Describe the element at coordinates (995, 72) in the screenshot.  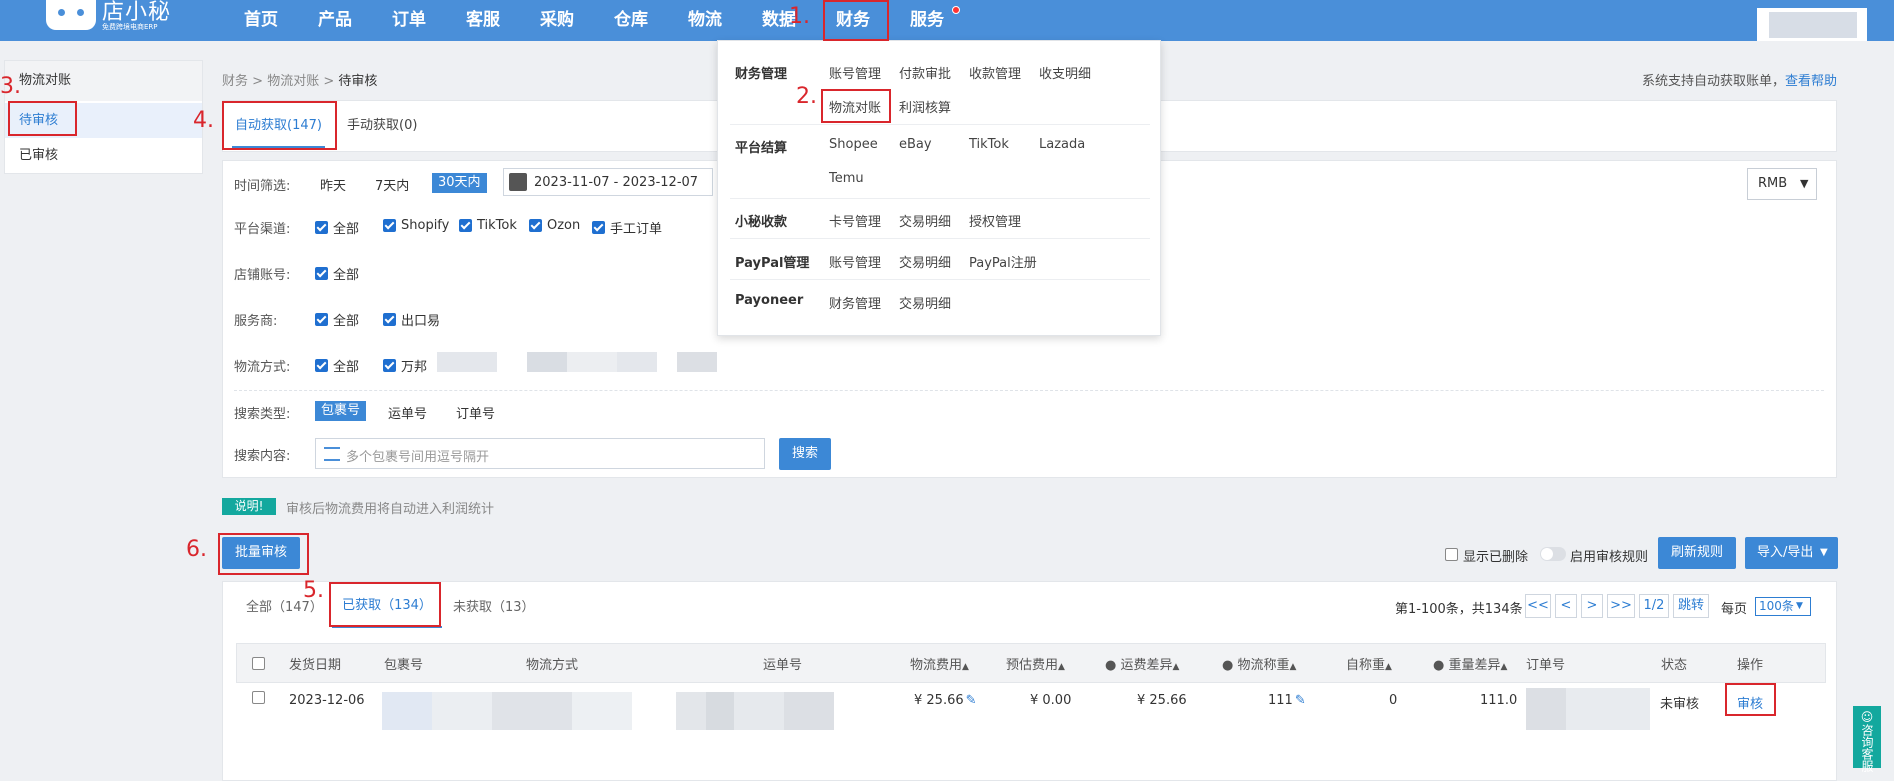
I see `menu-receipt-management: 收款管理` at that location.